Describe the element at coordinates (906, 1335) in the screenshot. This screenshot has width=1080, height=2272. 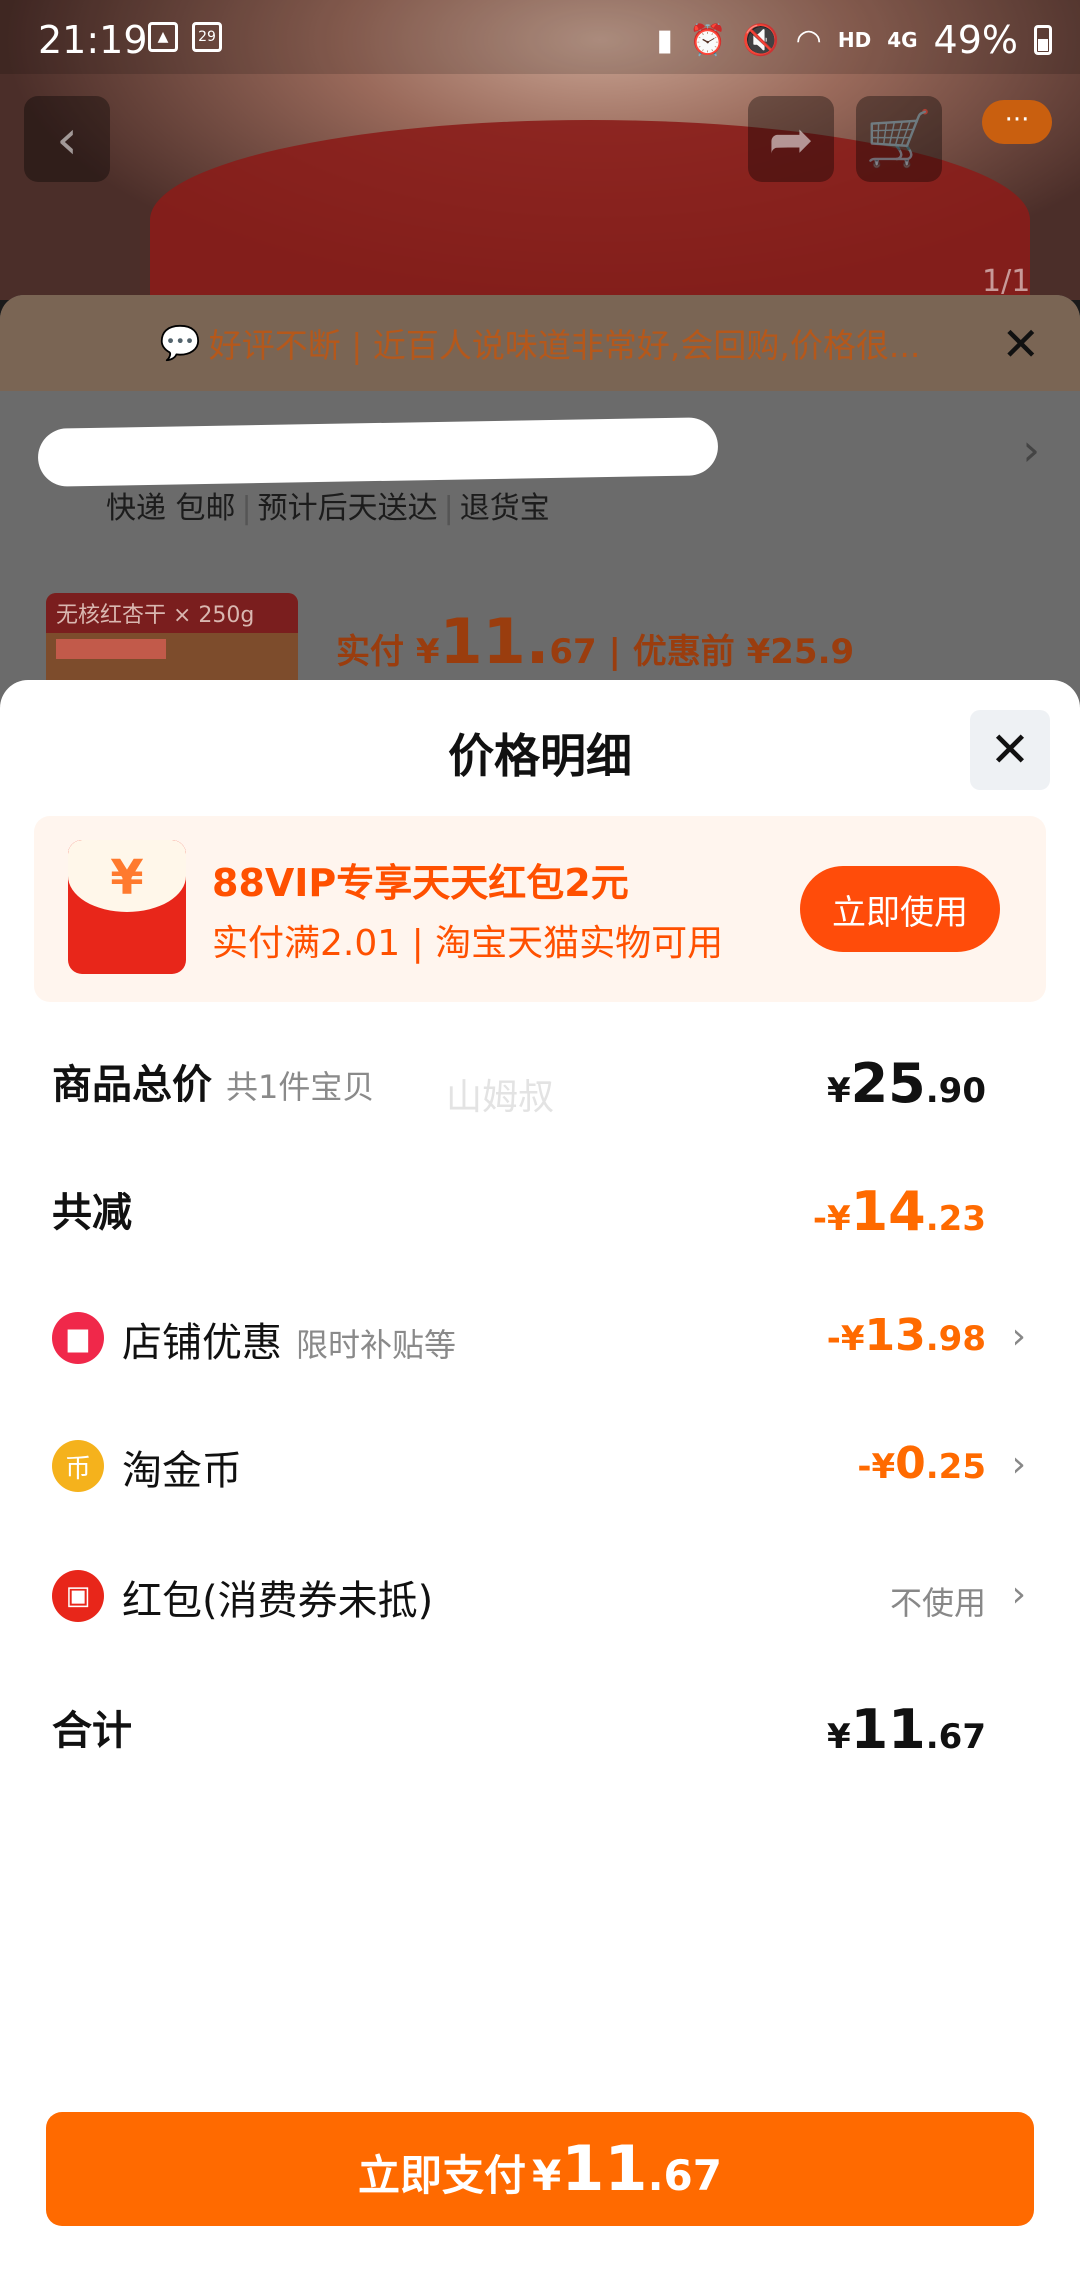
I see `shop-discount-amount: -¥13.98` at that location.